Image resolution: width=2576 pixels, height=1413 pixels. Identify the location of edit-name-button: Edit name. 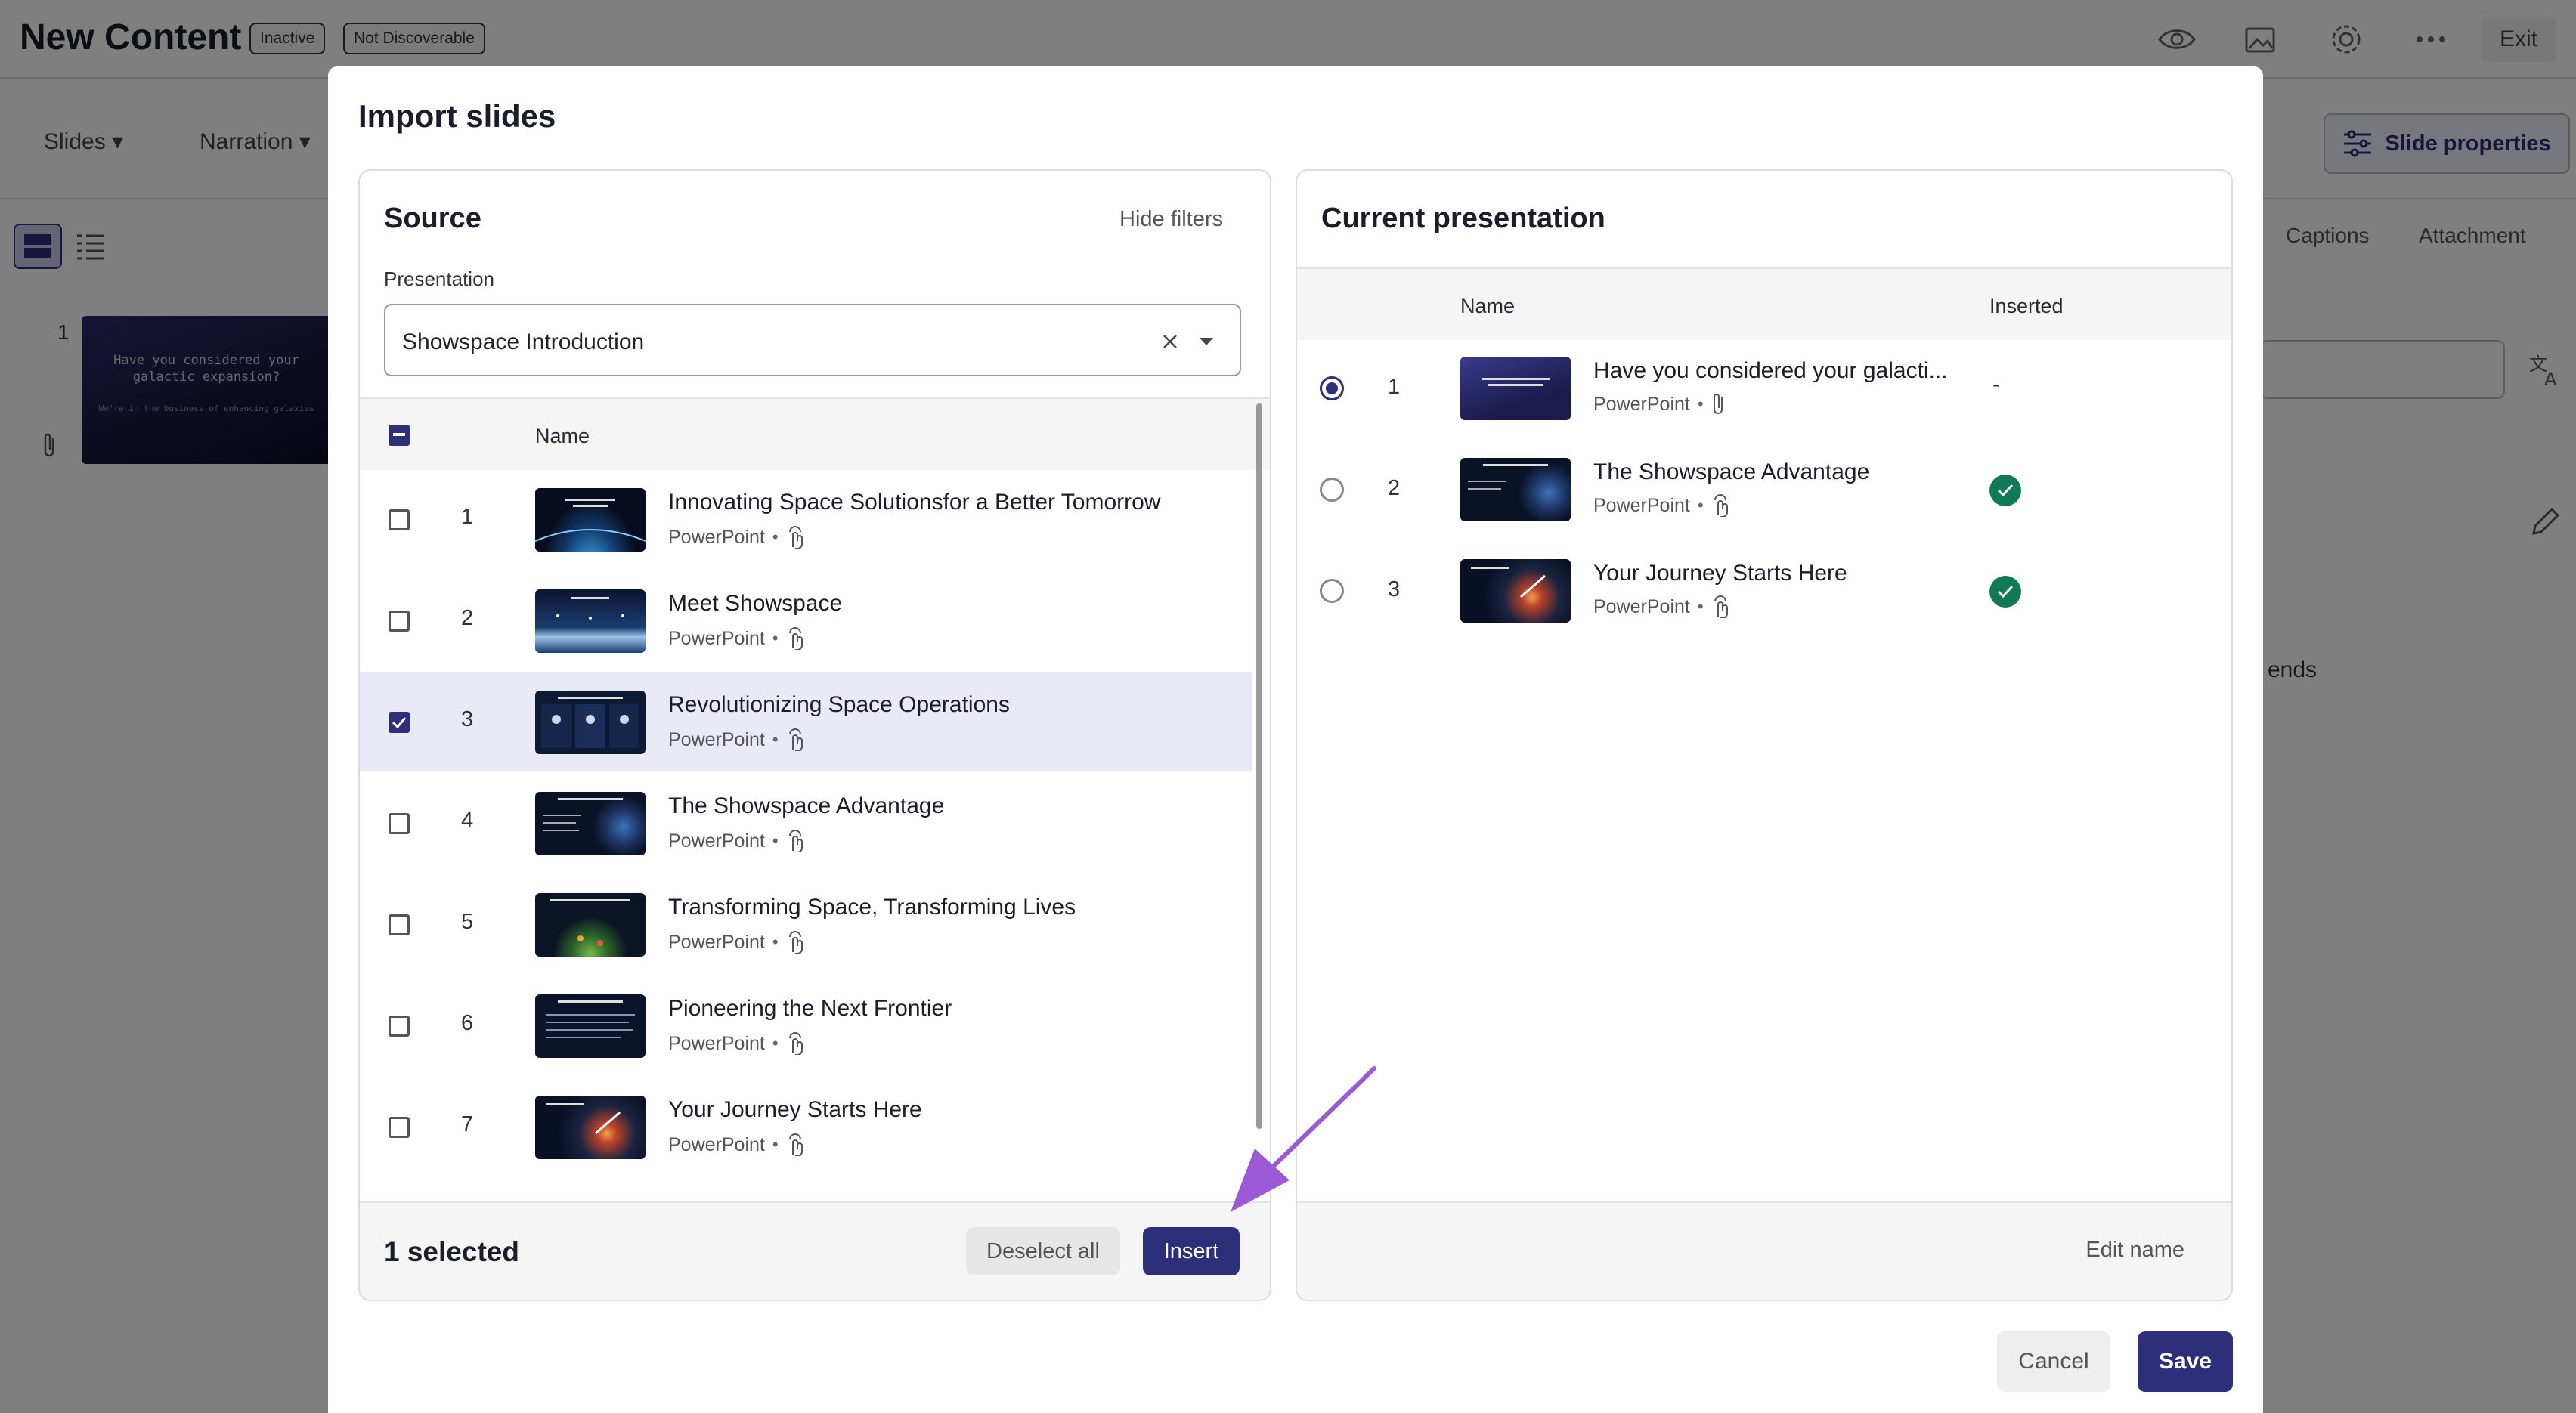
(2134, 1250).